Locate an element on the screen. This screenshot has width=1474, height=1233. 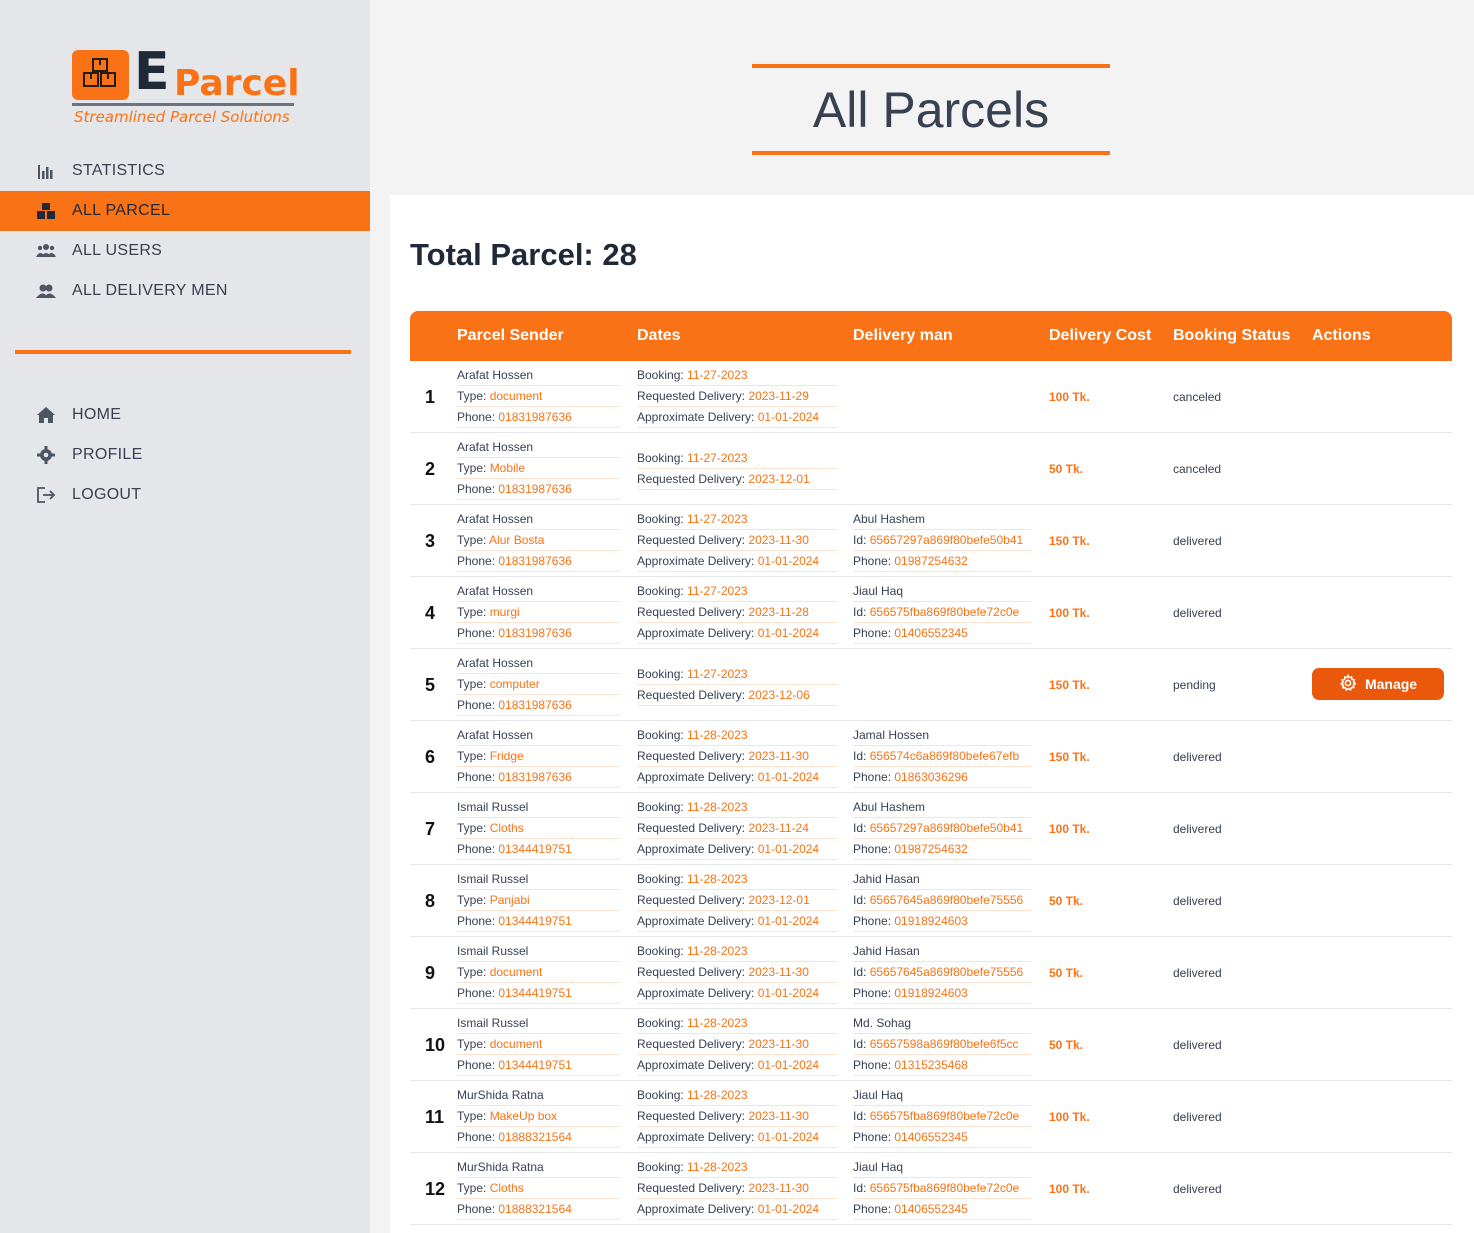
parcel-type: Cloths is located at coordinates (506, 1188).